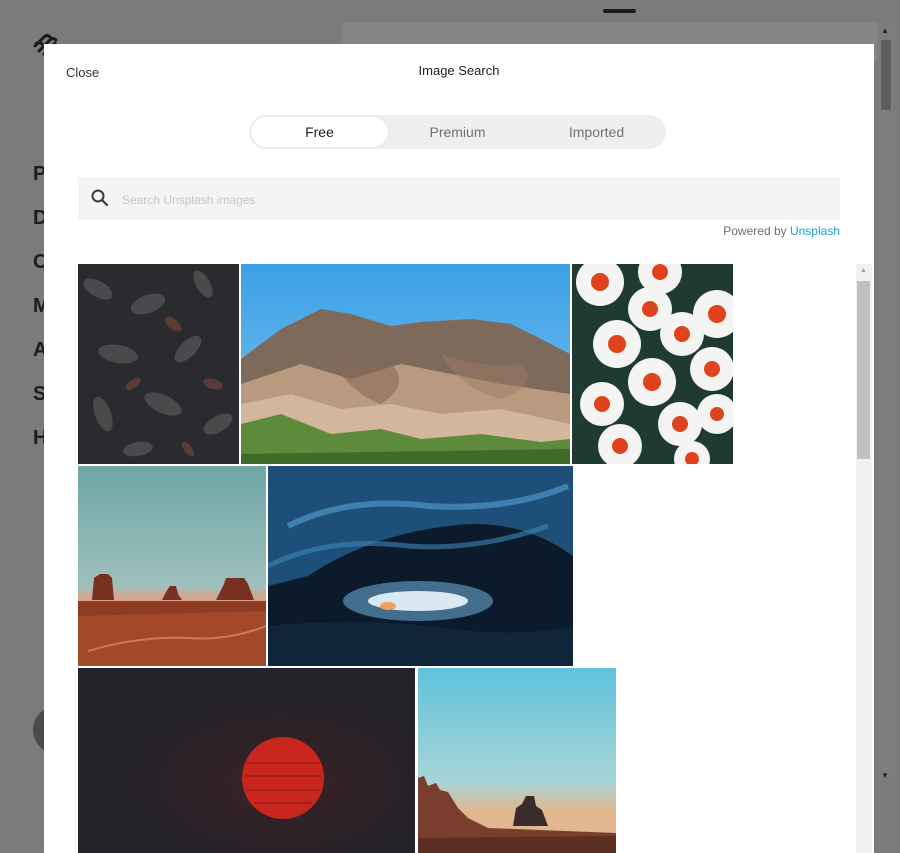 Image resolution: width=900 pixels, height=853 pixels. I want to click on butte-photo, so click(517, 760).